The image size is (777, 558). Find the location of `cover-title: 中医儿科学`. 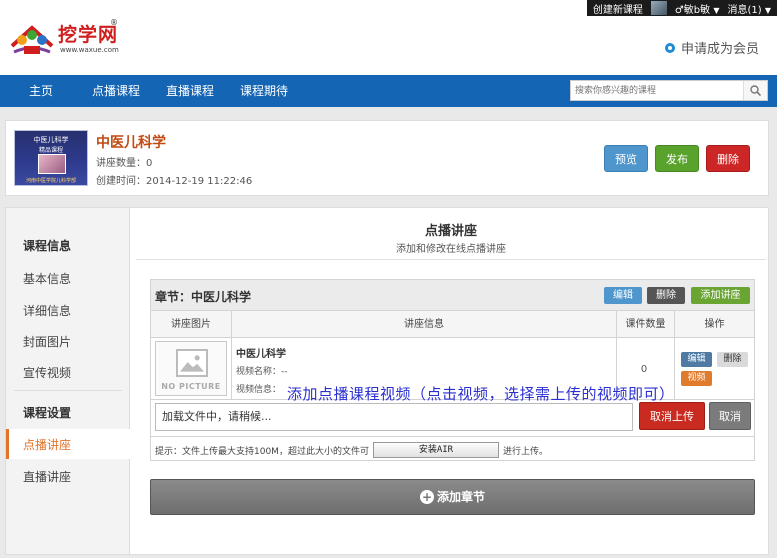

cover-title: 中医儿科学 is located at coordinates (51, 140).